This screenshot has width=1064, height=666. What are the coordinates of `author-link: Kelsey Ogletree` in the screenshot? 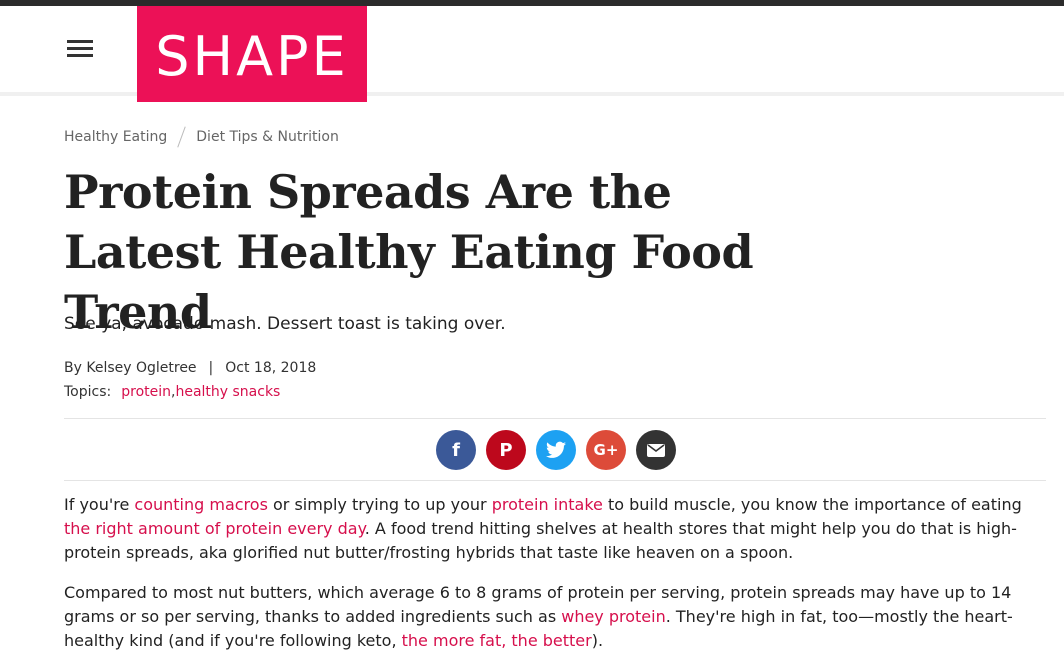 It's located at (141, 368).